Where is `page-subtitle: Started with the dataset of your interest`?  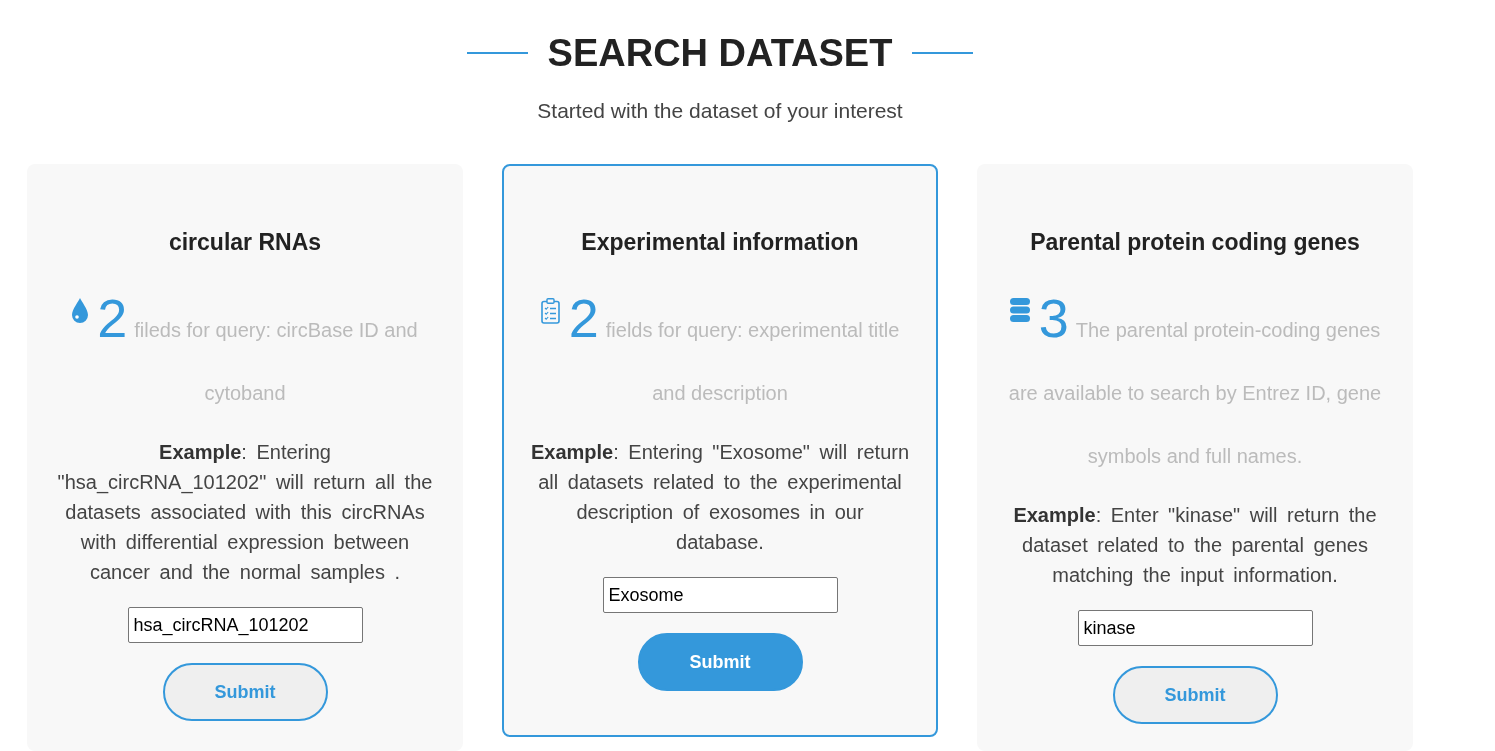
page-subtitle: Started with the dataset of your interest is located at coordinates (720, 111).